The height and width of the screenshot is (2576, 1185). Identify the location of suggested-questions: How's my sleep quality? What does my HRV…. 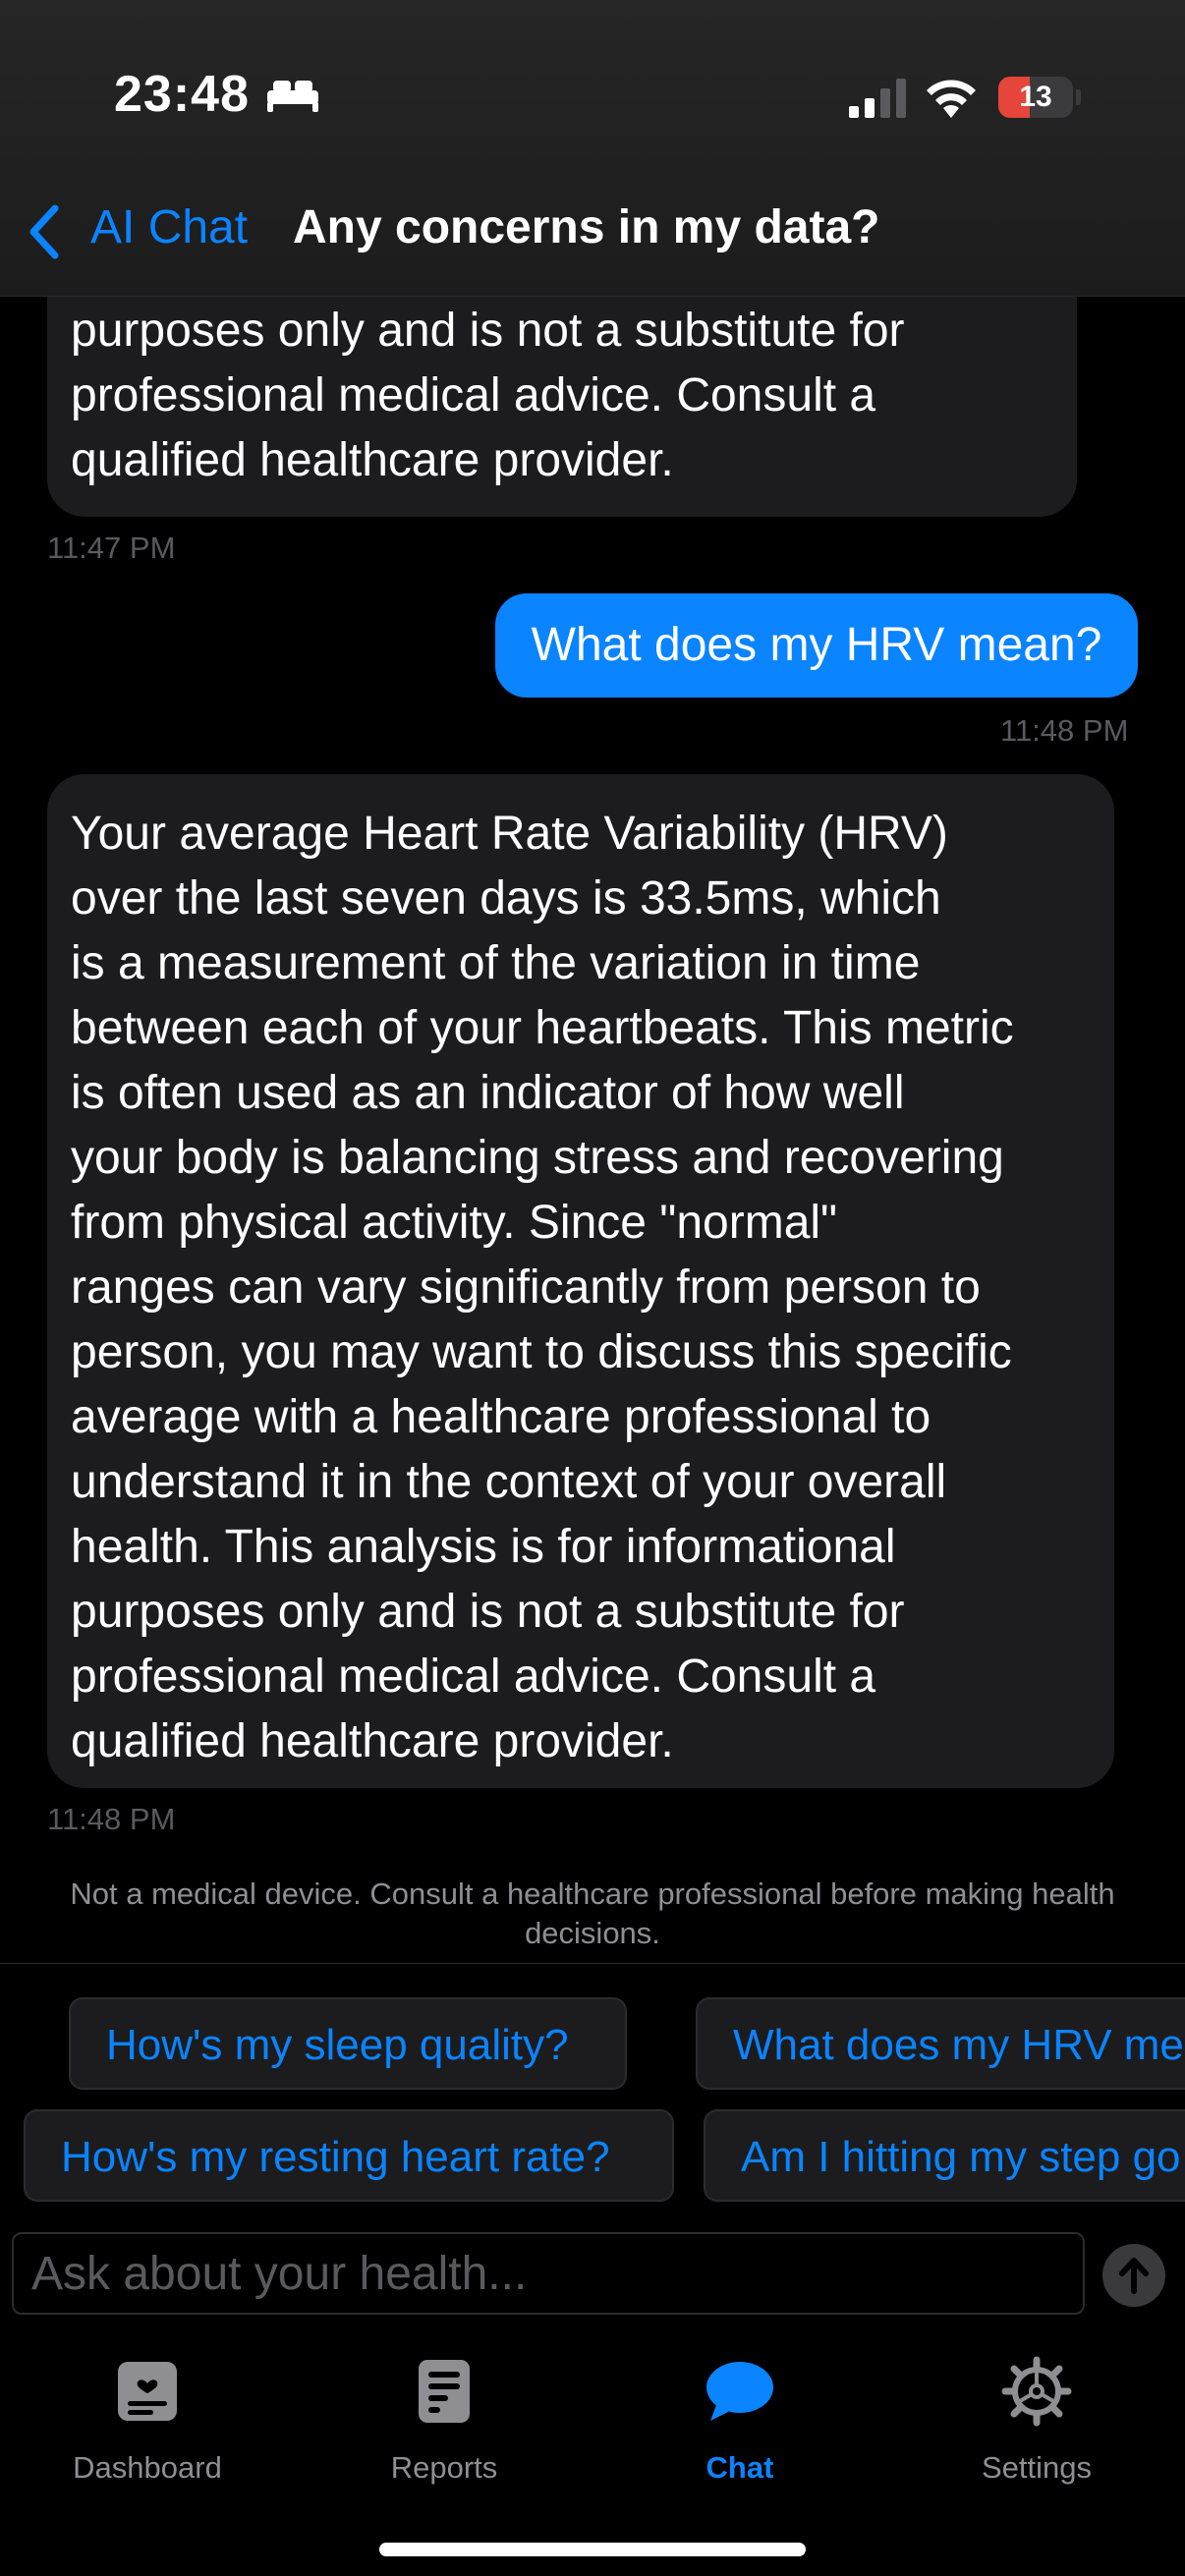
(592, 2095).